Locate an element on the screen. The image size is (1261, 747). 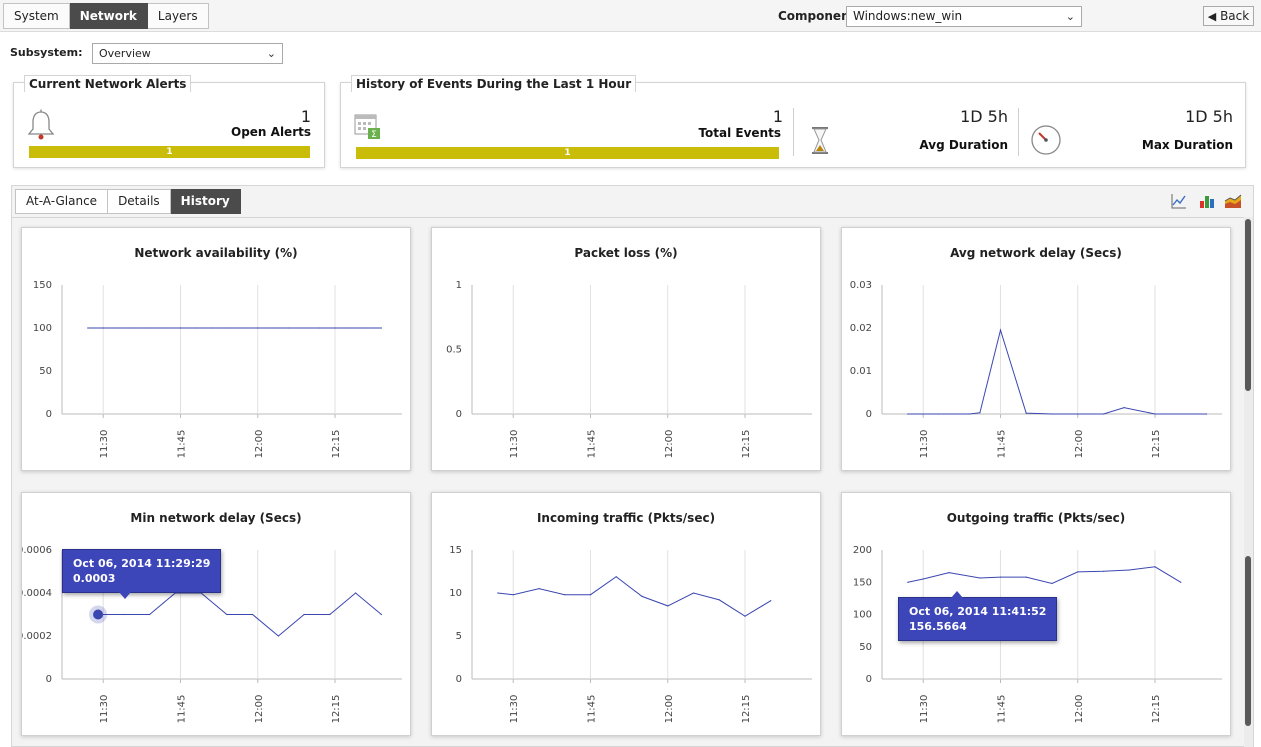
tab-system: System is located at coordinates (36, 16).